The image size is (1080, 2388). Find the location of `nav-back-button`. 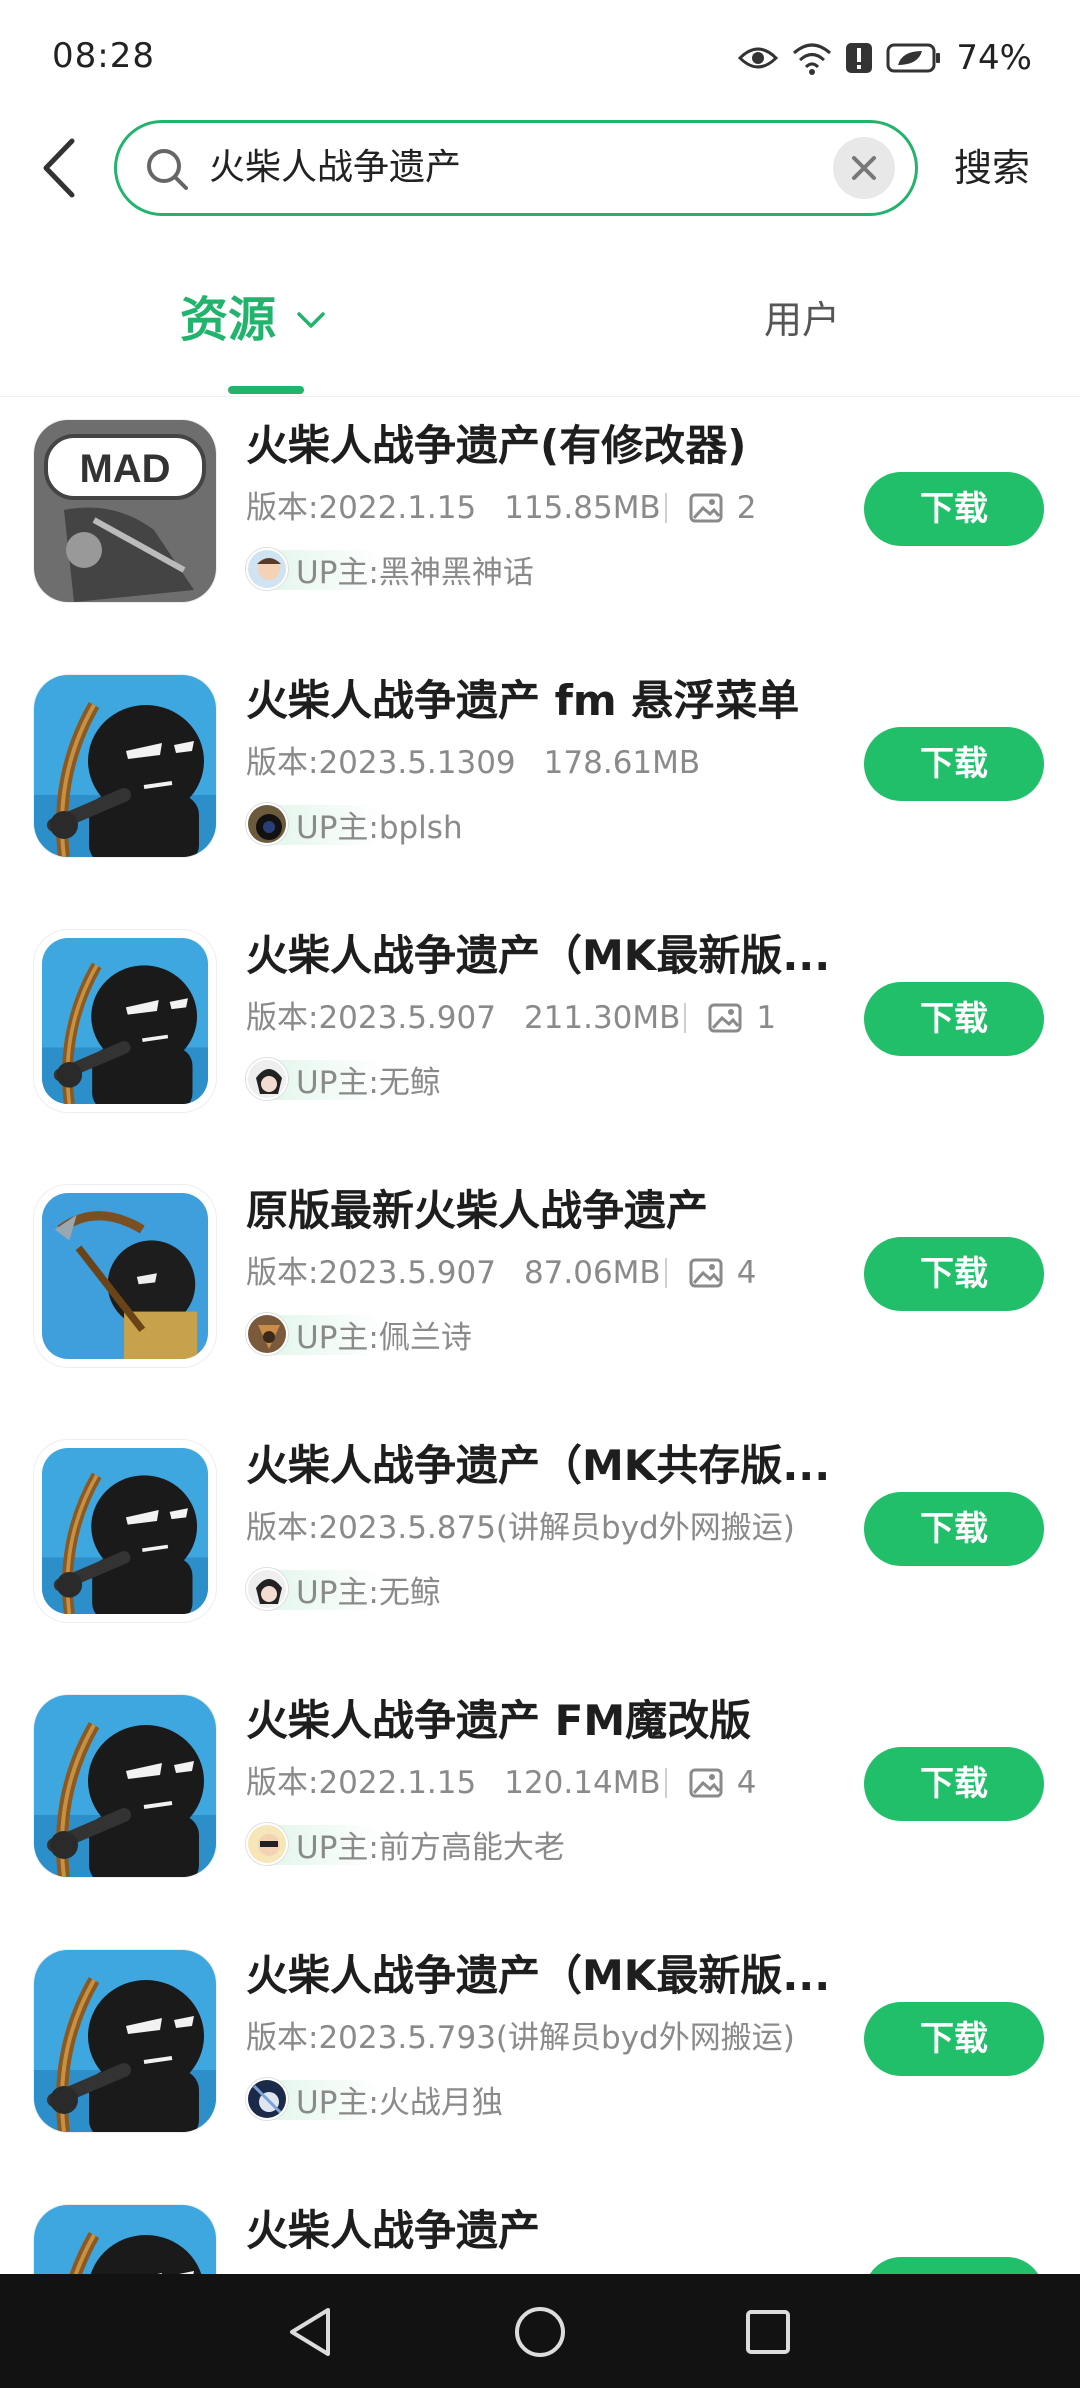

nav-back-button is located at coordinates (310, 2332).